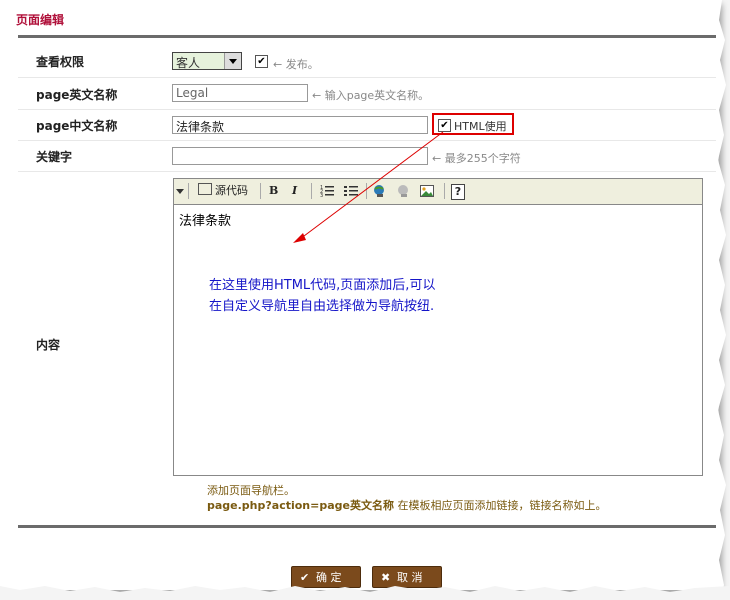  What do you see at coordinates (180, 191) in the screenshot?
I see `collapse-toolbar-icon` at bounding box center [180, 191].